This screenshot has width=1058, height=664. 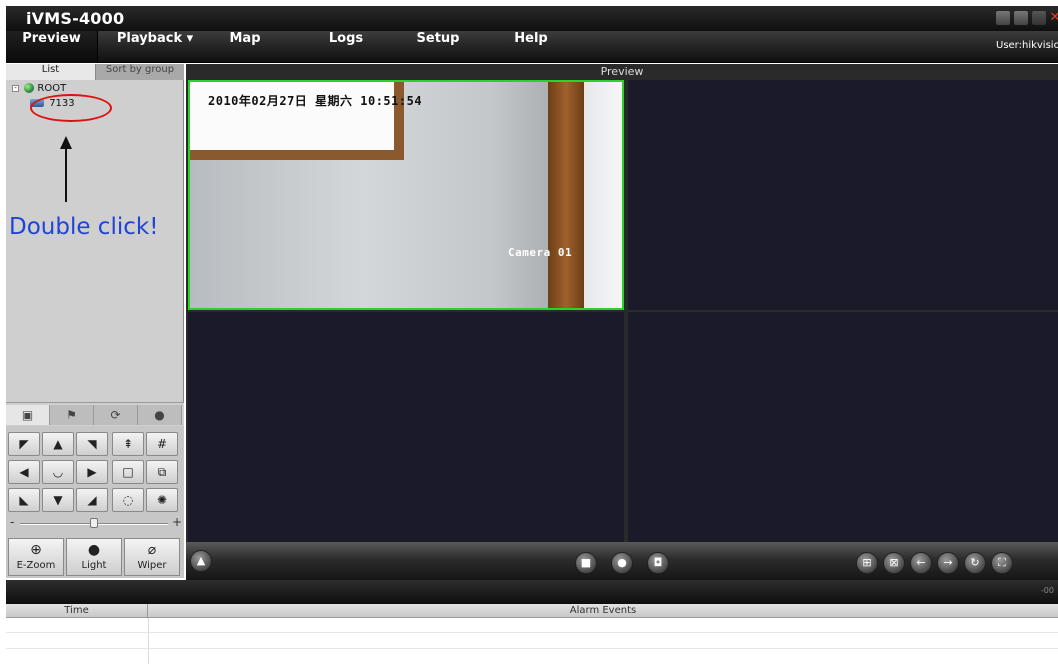 I want to click on next-page-icon: →, so click(x=948, y=563).